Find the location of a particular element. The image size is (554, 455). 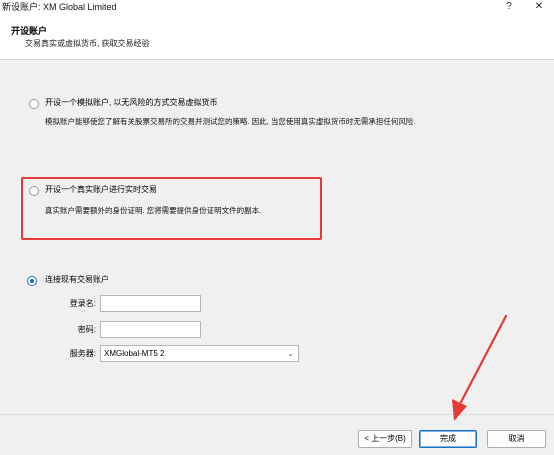

window-title: 新设账户: XM Global Limited is located at coordinates (59, 7).